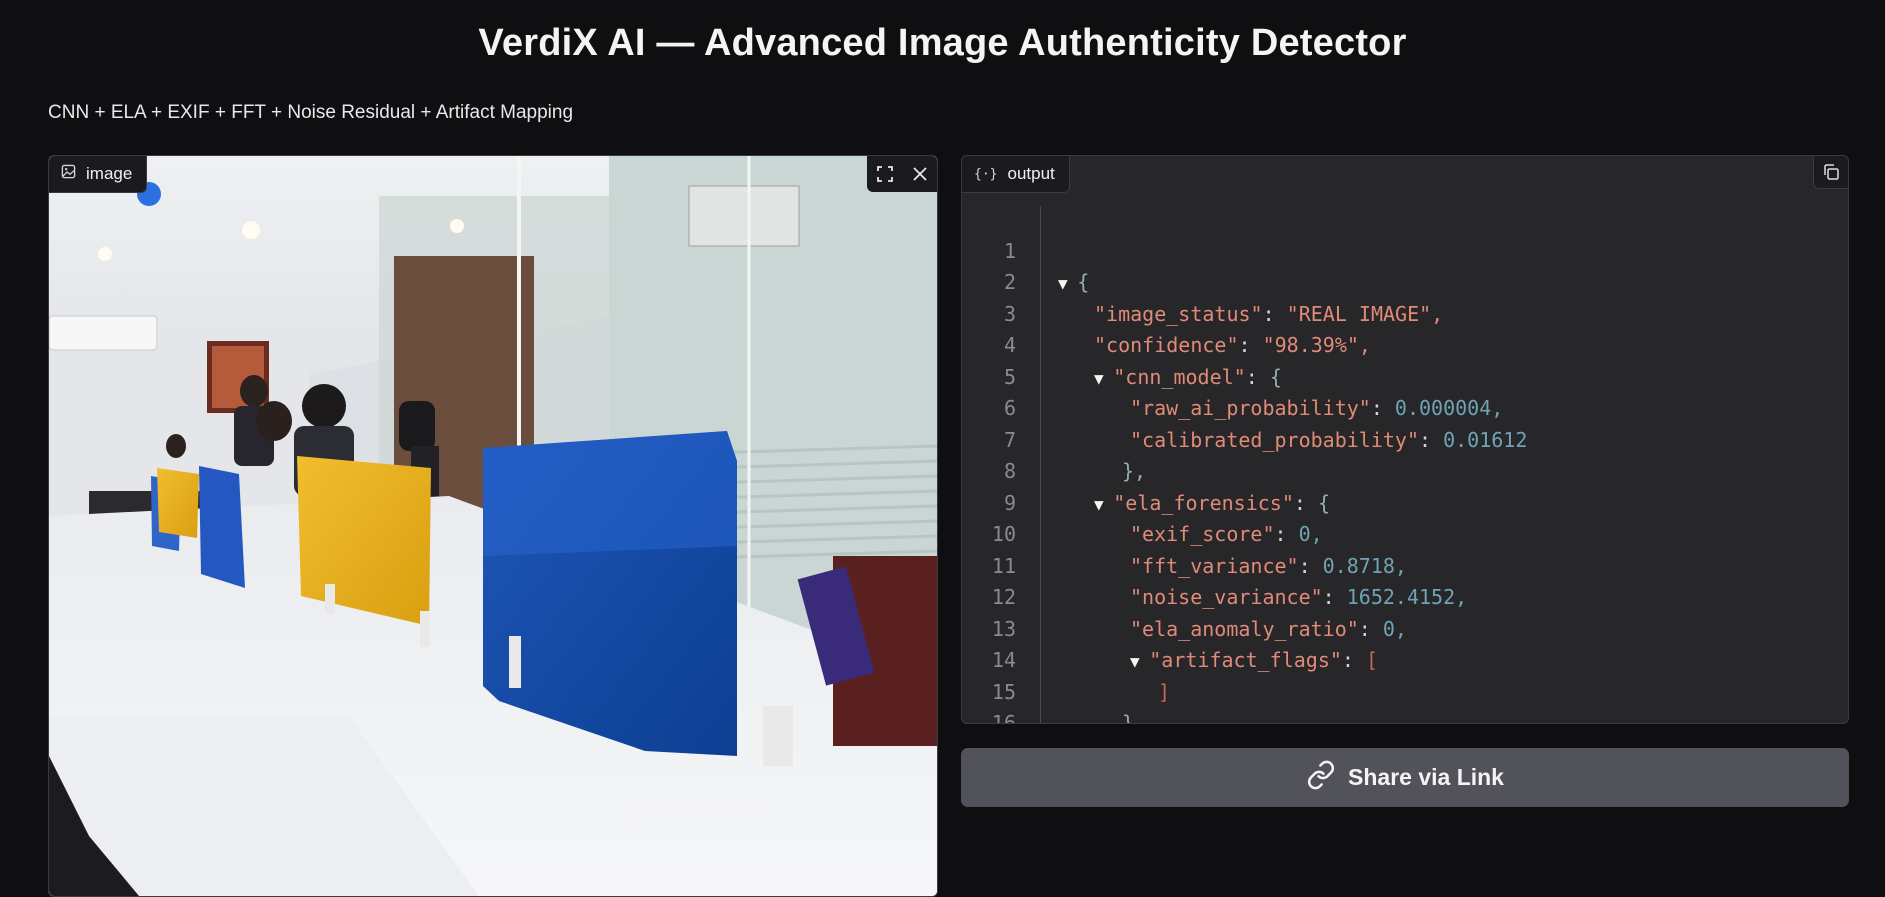  Describe the element at coordinates (1426, 777) in the screenshot. I see `share-button-label: Share via Link` at that location.